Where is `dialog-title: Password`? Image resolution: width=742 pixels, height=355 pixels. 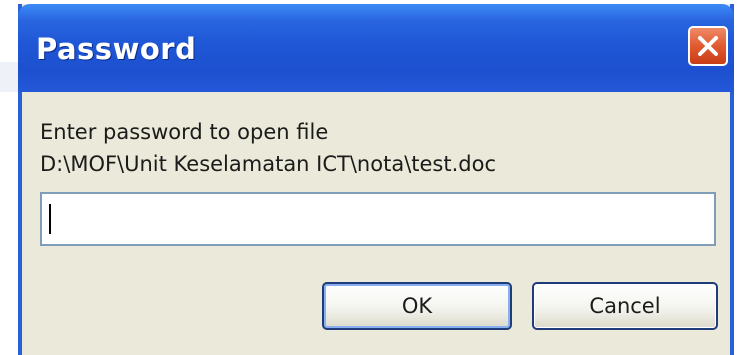 dialog-title: Password is located at coordinates (116, 49).